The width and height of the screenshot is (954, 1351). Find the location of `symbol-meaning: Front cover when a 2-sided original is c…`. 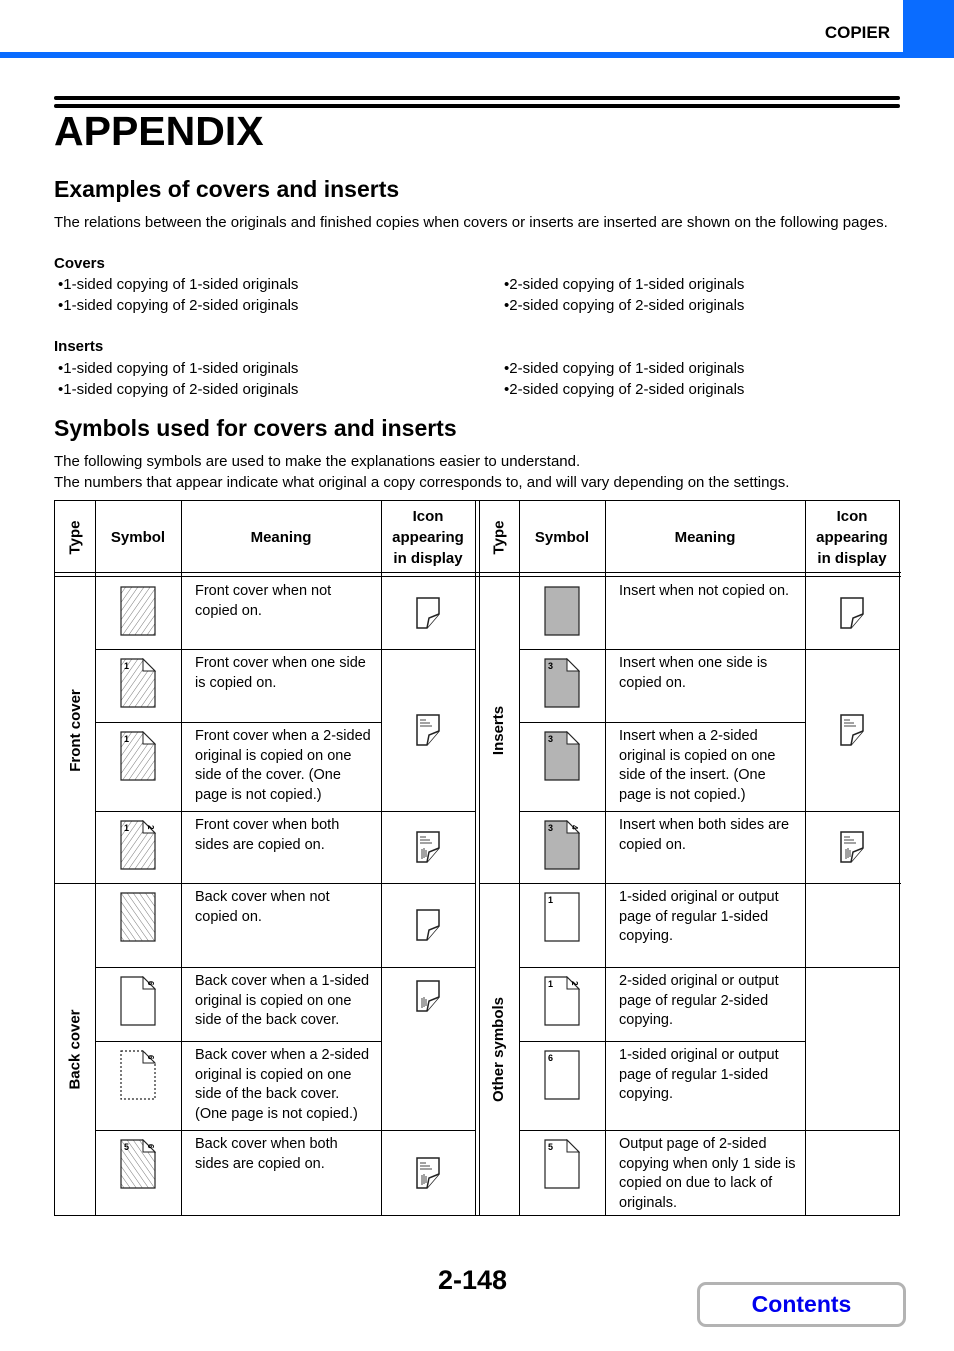

symbol-meaning: Front cover when a 2-sided original is c… is located at coordinates (283, 765).